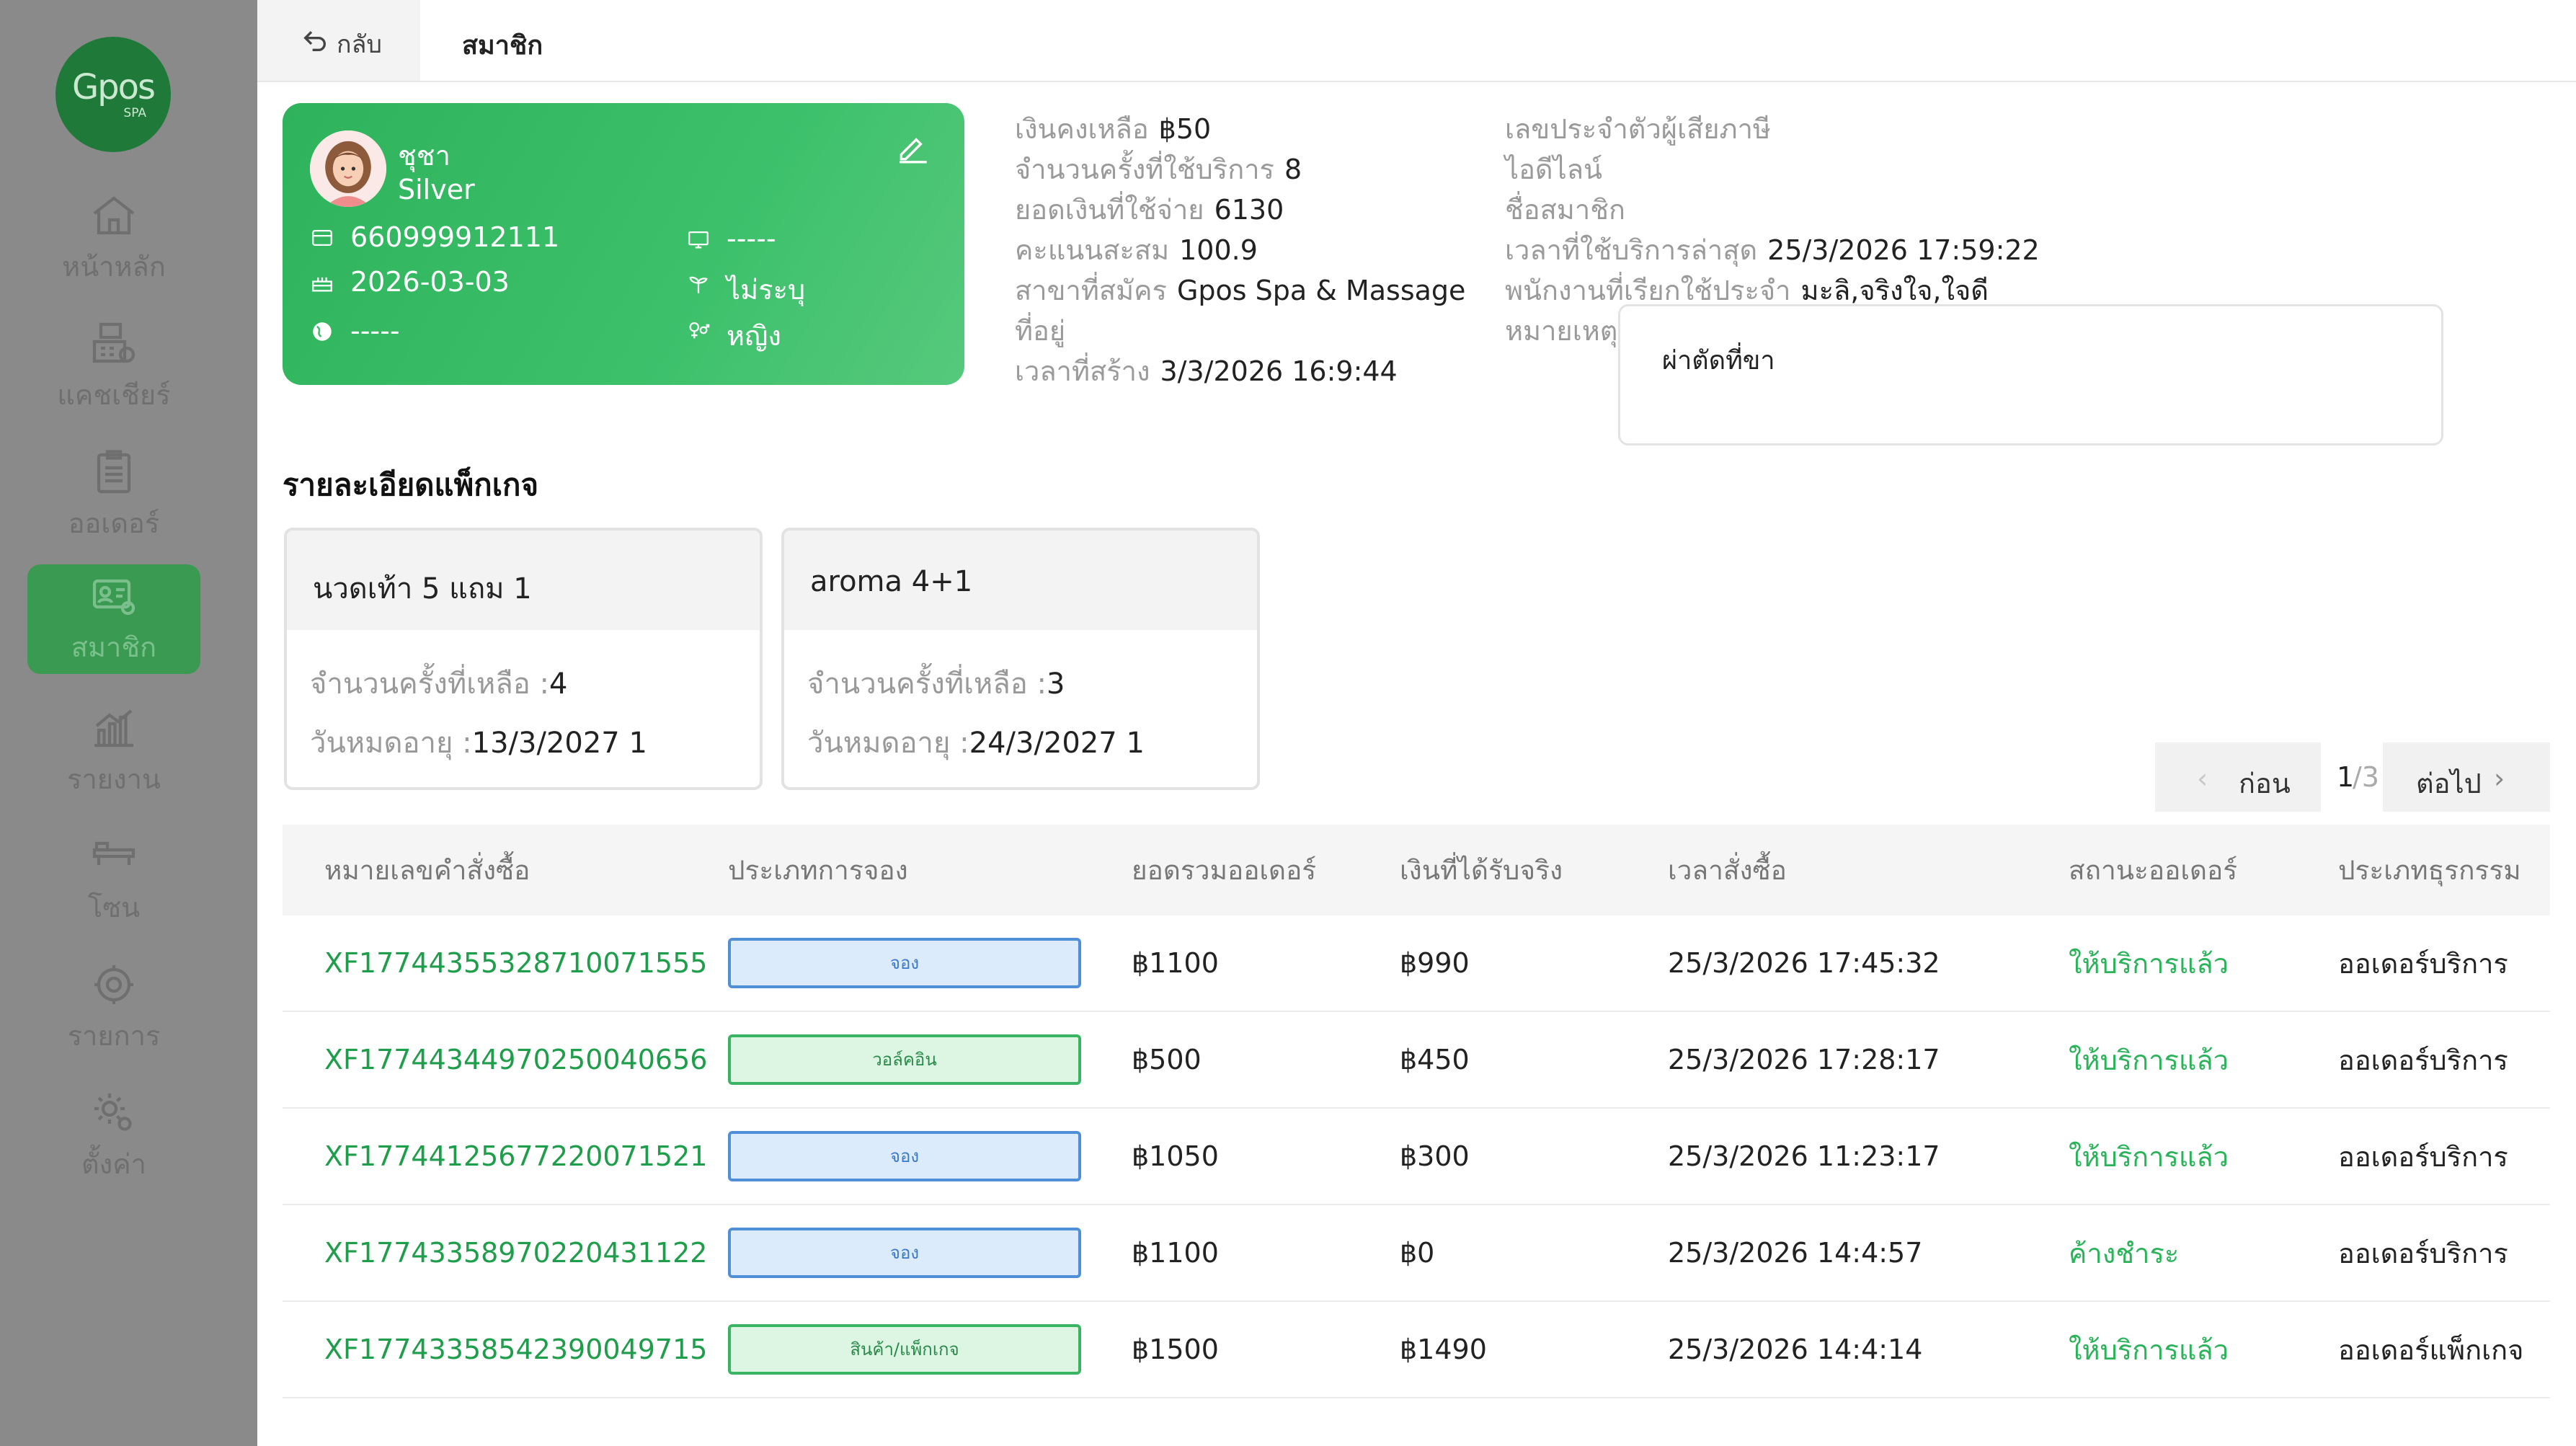 The image size is (2576, 1446). Describe the element at coordinates (1149, 209) in the screenshot. I see `spent-field: ยอดเงินที่ใช้จ่าย 6130` at that location.